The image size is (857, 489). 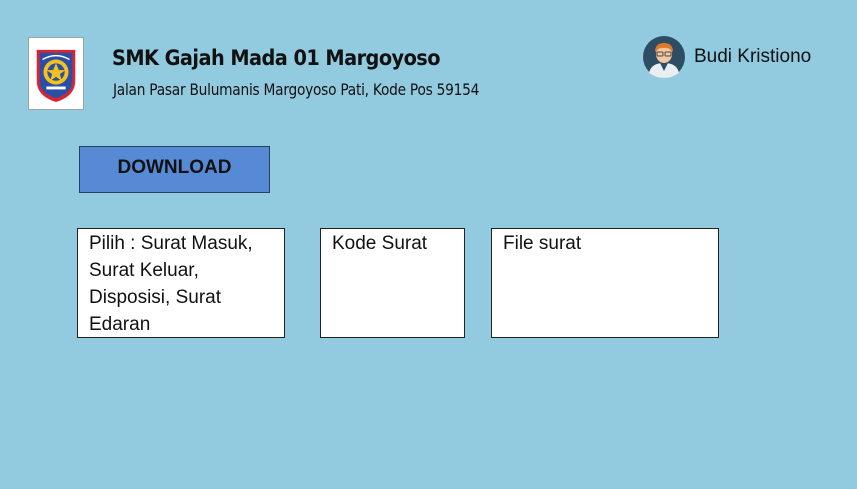 I want to click on school-crest-icon, so click(x=56, y=73).